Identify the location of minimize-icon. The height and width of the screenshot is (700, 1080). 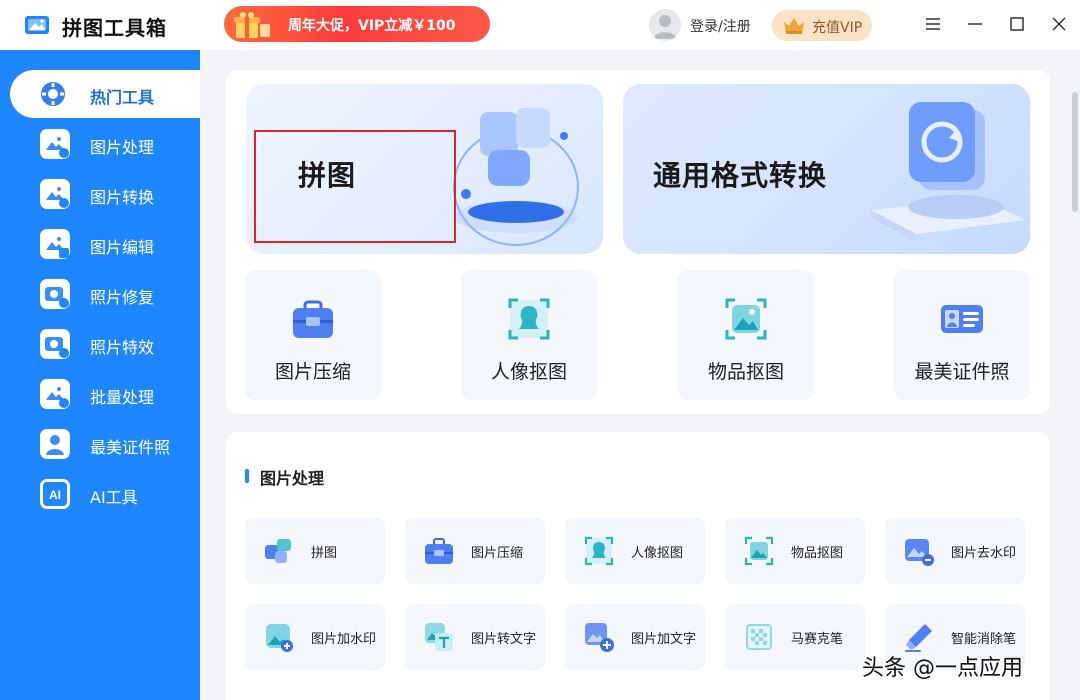
(975, 24).